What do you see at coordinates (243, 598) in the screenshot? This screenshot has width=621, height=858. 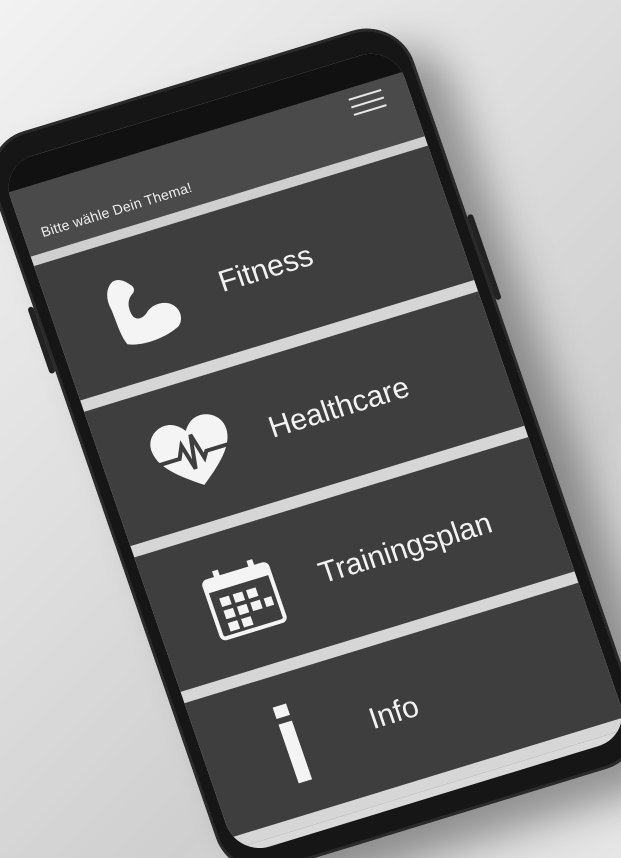 I see `calendar-icon` at bounding box center [243, 598].